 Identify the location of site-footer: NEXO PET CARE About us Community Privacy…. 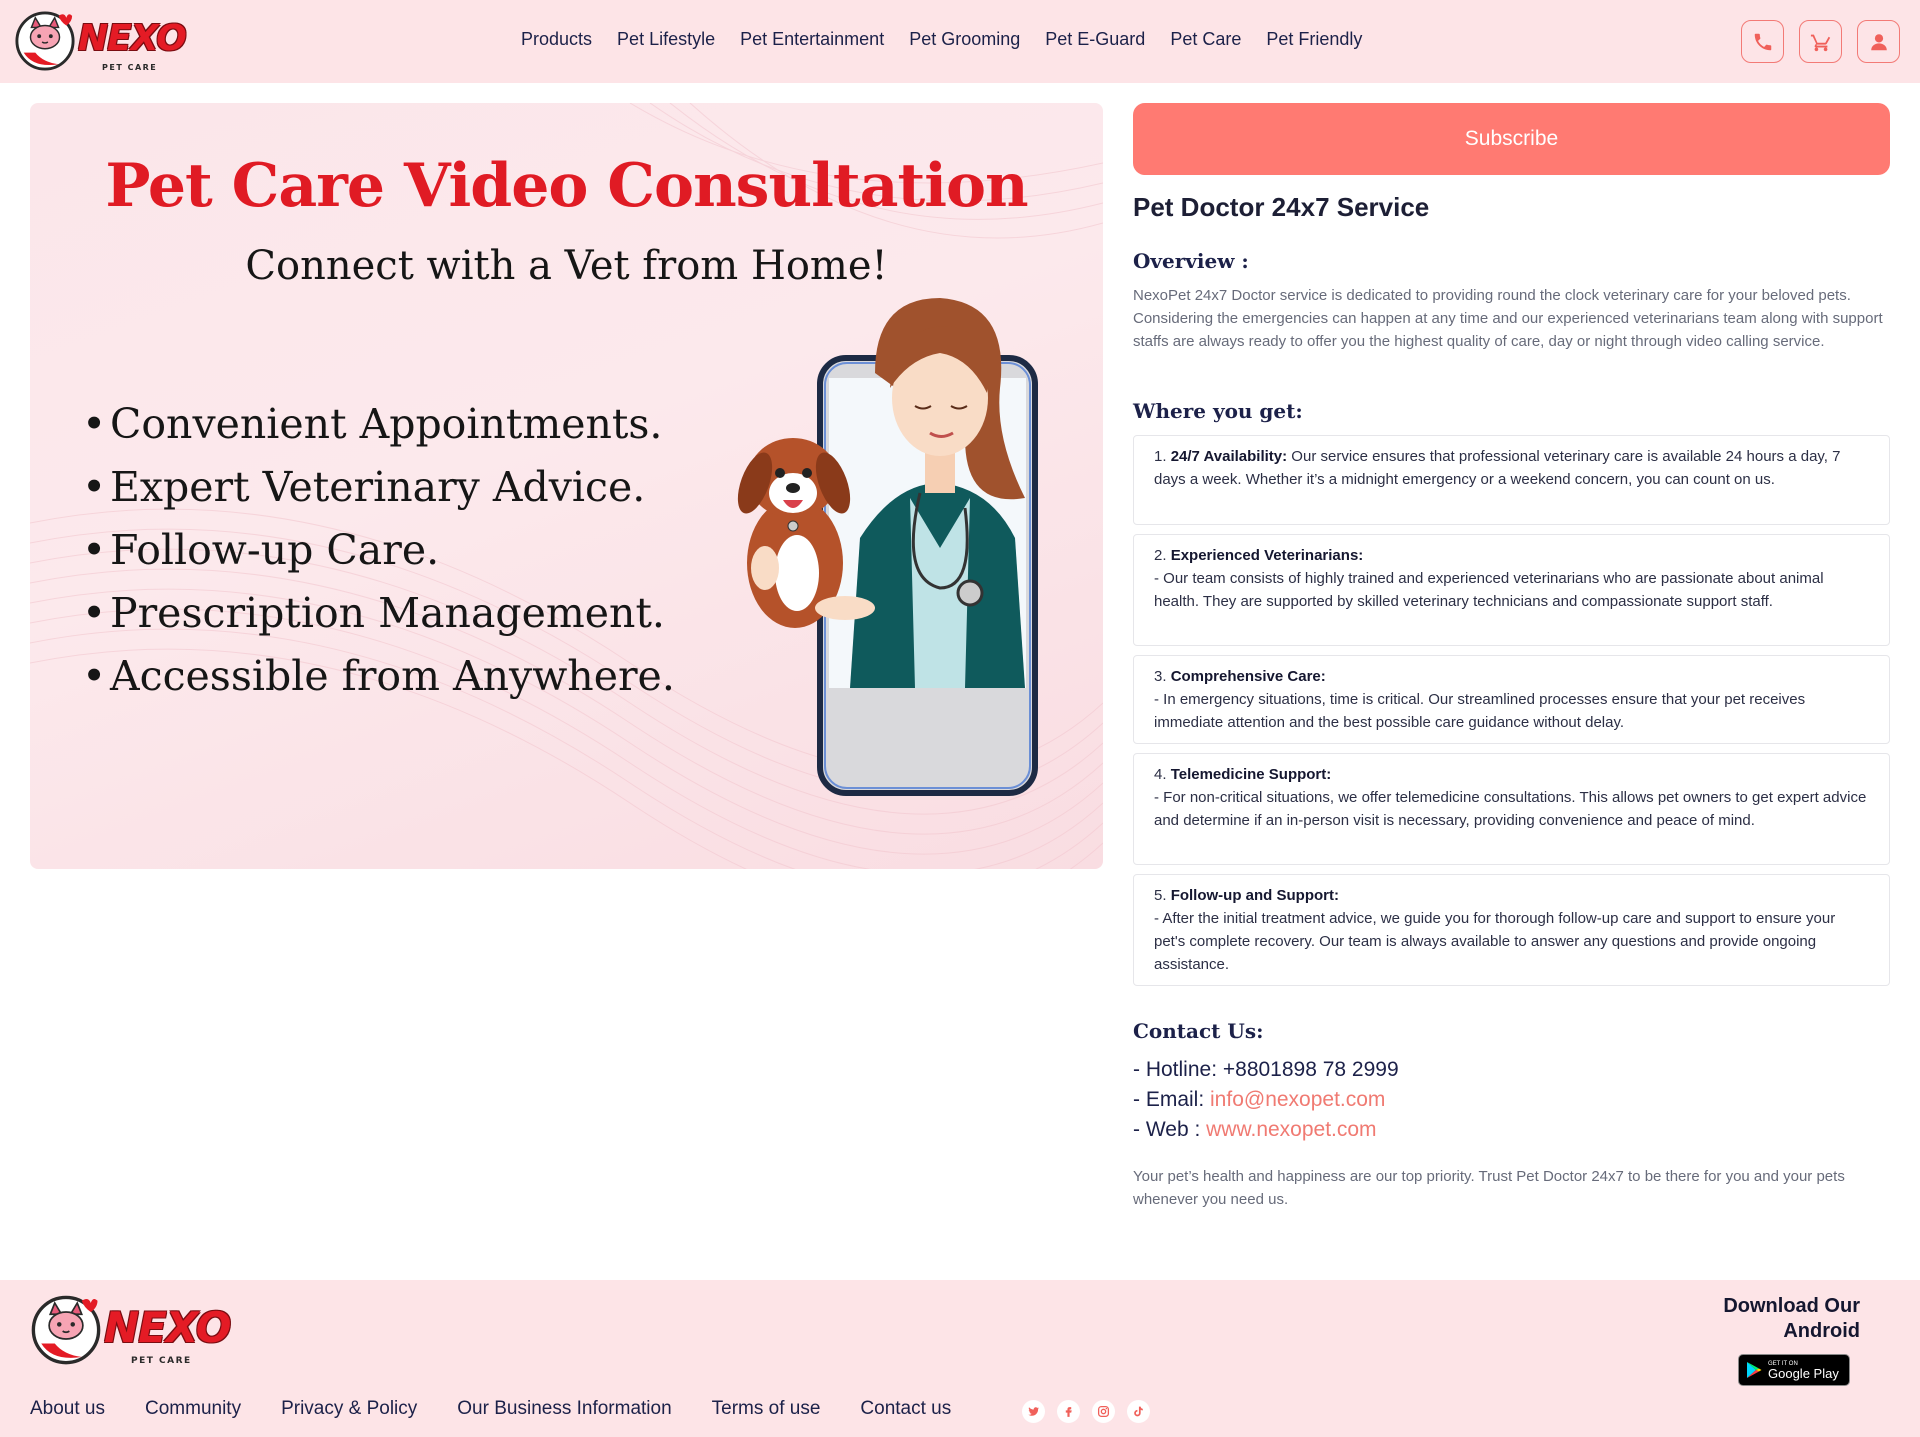
(960, 1358).